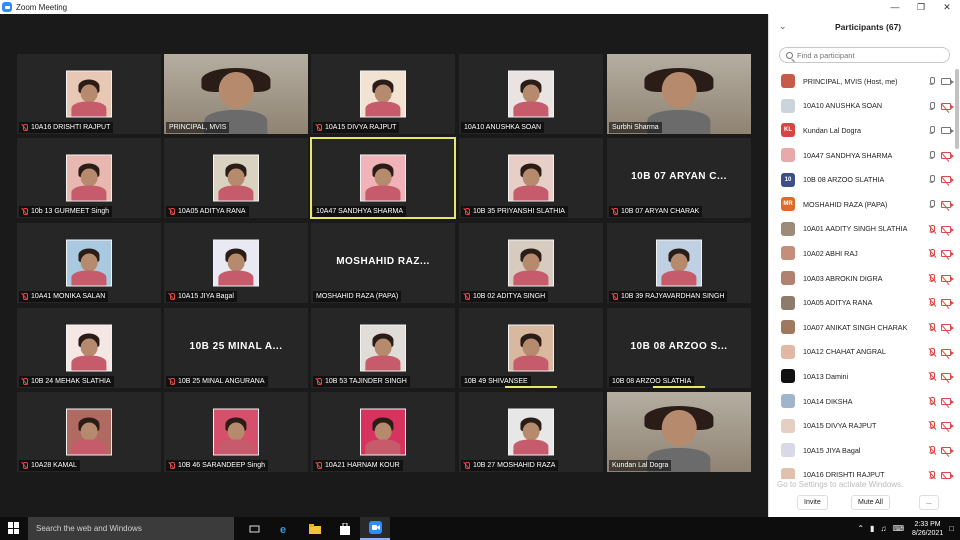 Image resolution: width=960 pixels, height=540 pixels. I want to click on participant-search-input, so click(867, 55).